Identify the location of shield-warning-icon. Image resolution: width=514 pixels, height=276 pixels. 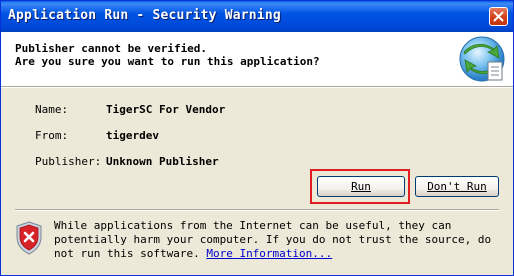
(29, 238).